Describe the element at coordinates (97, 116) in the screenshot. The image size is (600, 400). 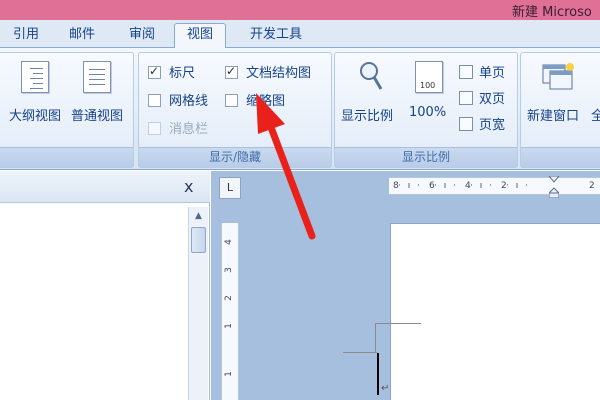
I see `normal-view-label: 普通视图` at that location.